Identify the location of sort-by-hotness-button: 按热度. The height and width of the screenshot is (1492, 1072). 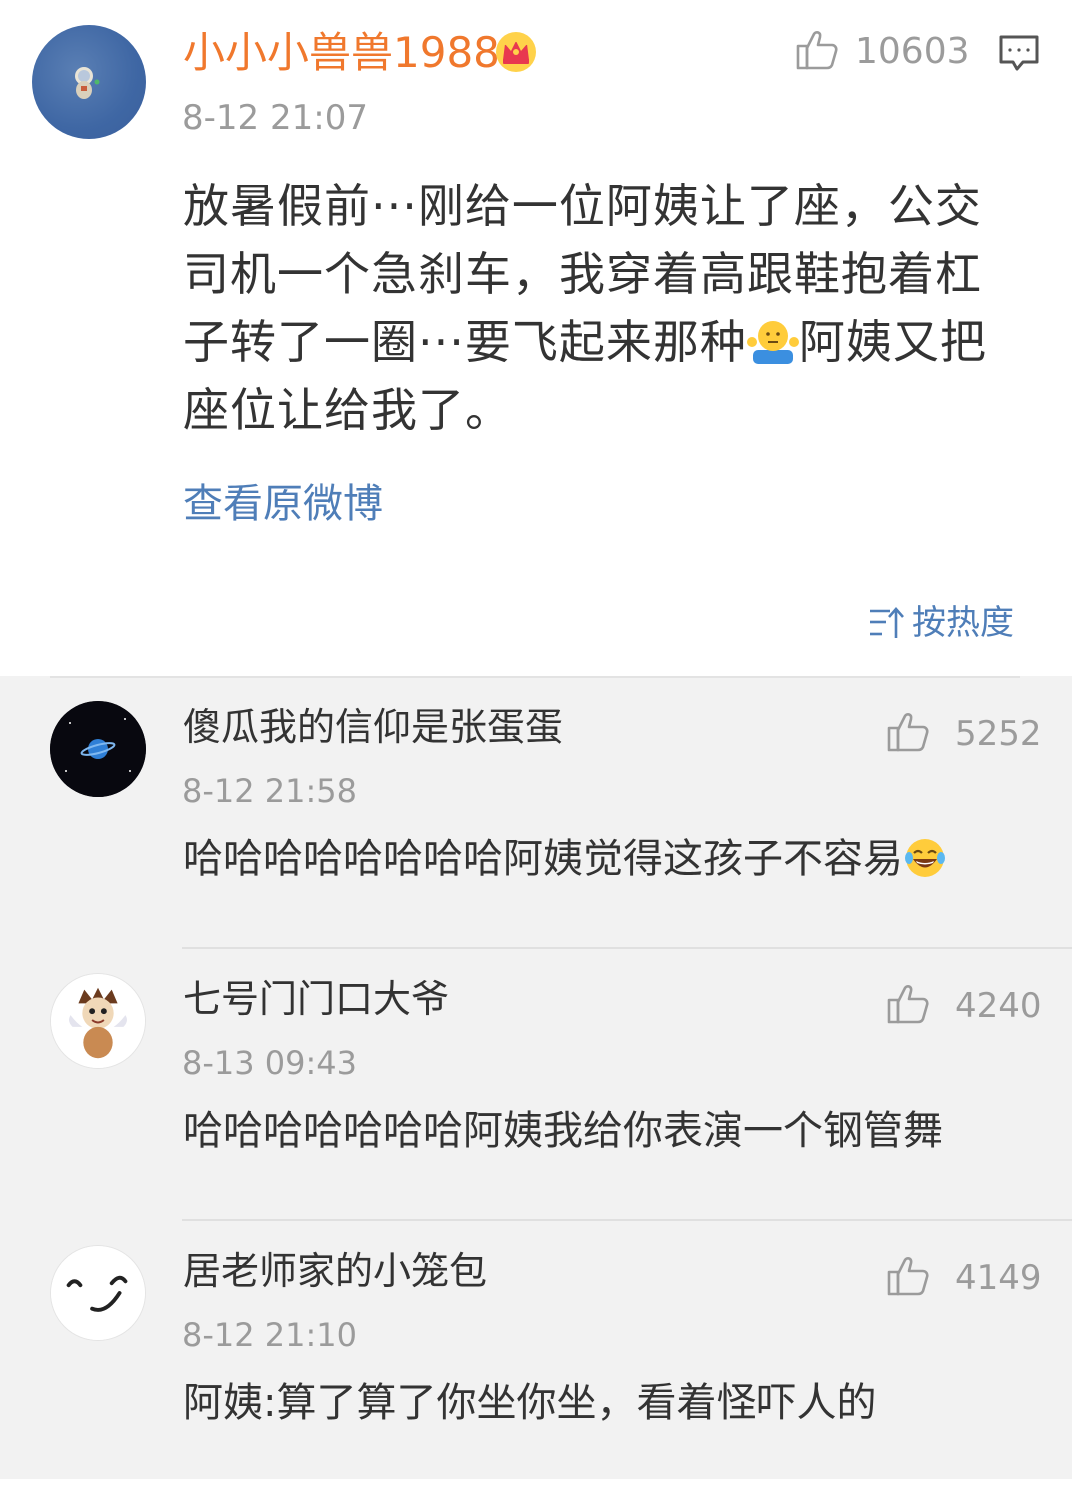
(941, 623).